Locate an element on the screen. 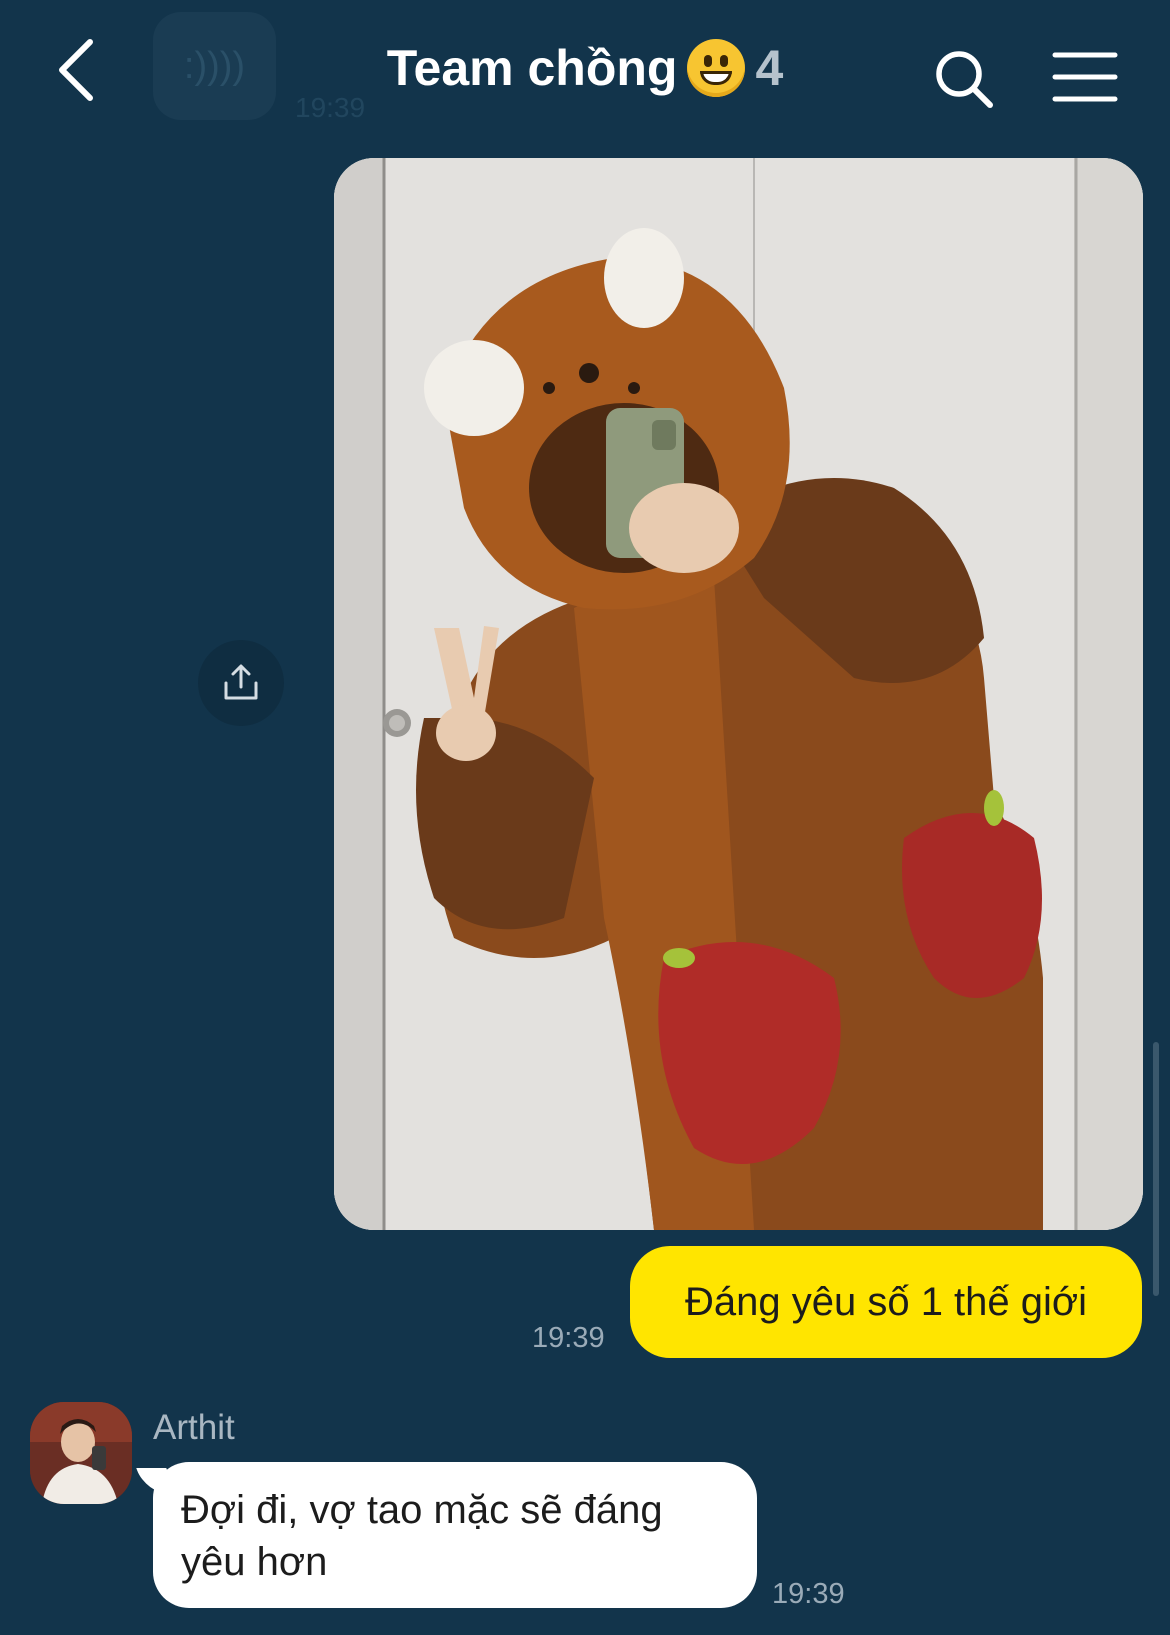 The width and height of the screenshot is (1170, 1635). incoming-message-bubble: Đợi đi, vợ tao mặc sẽ đáng yêu hơn is located at coordinates (455, 1535).